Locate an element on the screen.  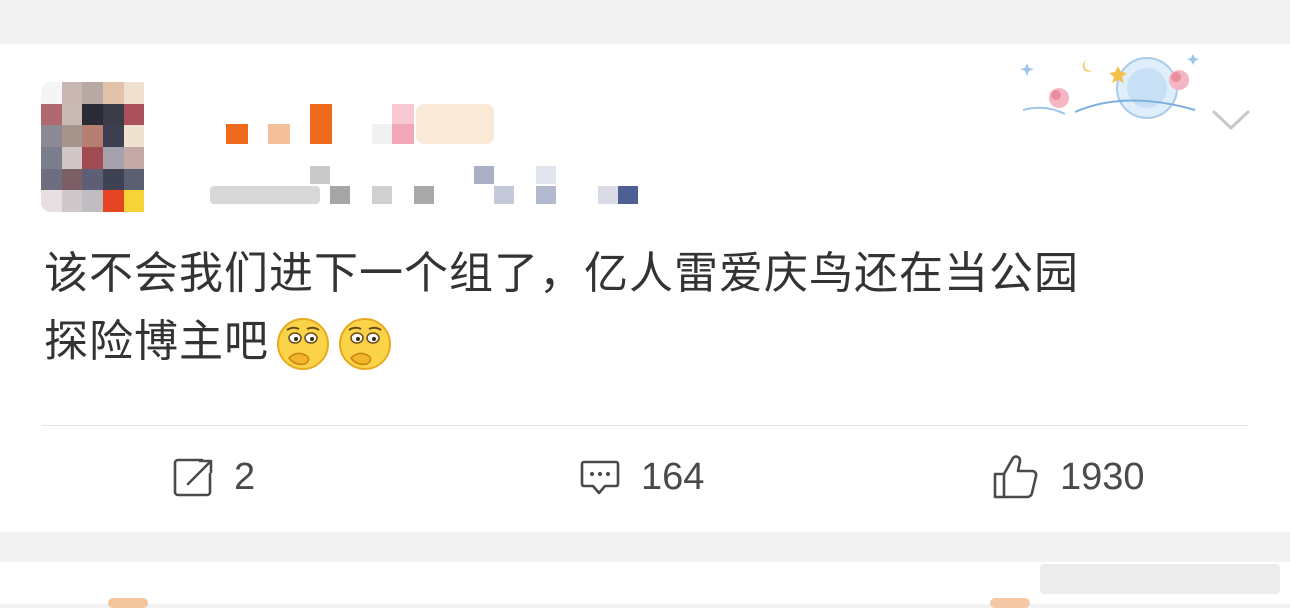
next-post-avatar is located at coordinates (128, 603).